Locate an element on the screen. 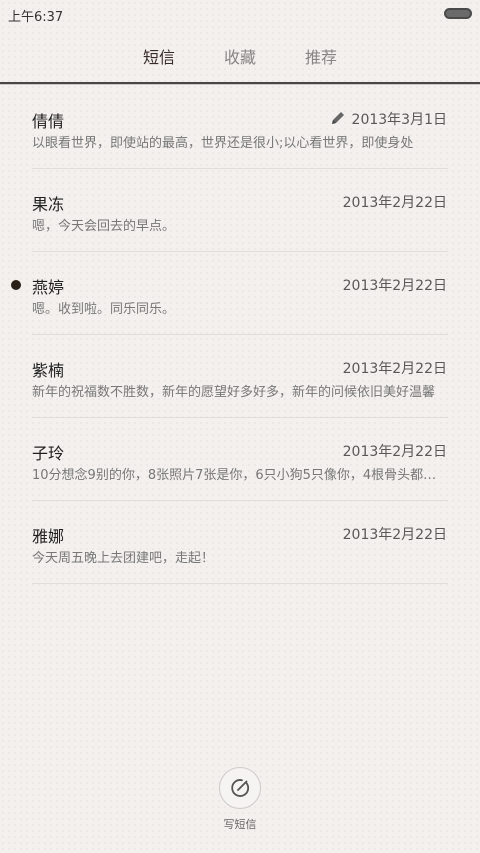 The height and width of the screenshot is (853, 480). compose-icon is located at coordinates (240, 788).